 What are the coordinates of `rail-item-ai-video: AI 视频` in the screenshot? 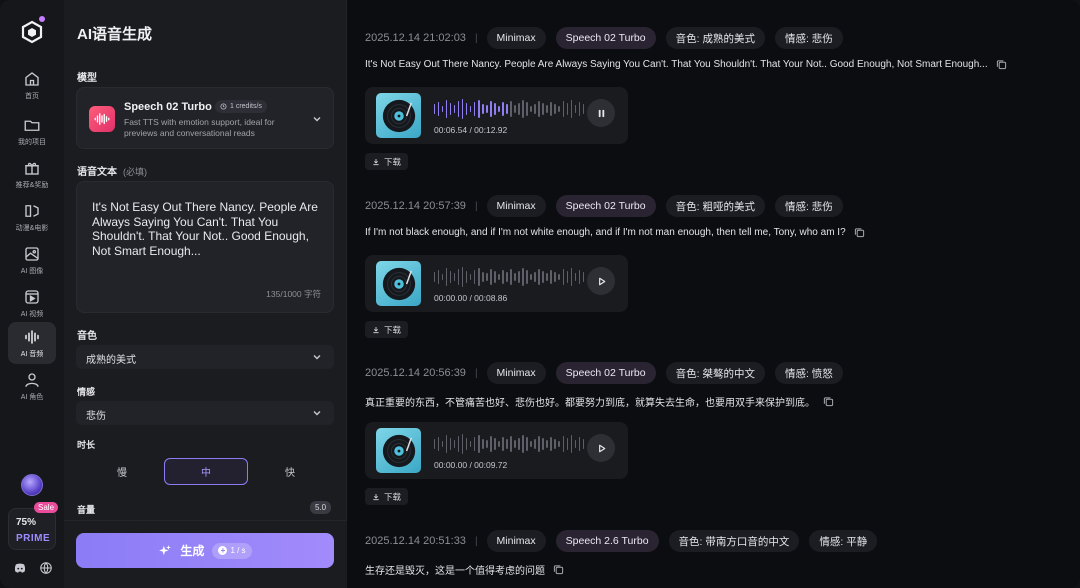 It's located at (32, 303).